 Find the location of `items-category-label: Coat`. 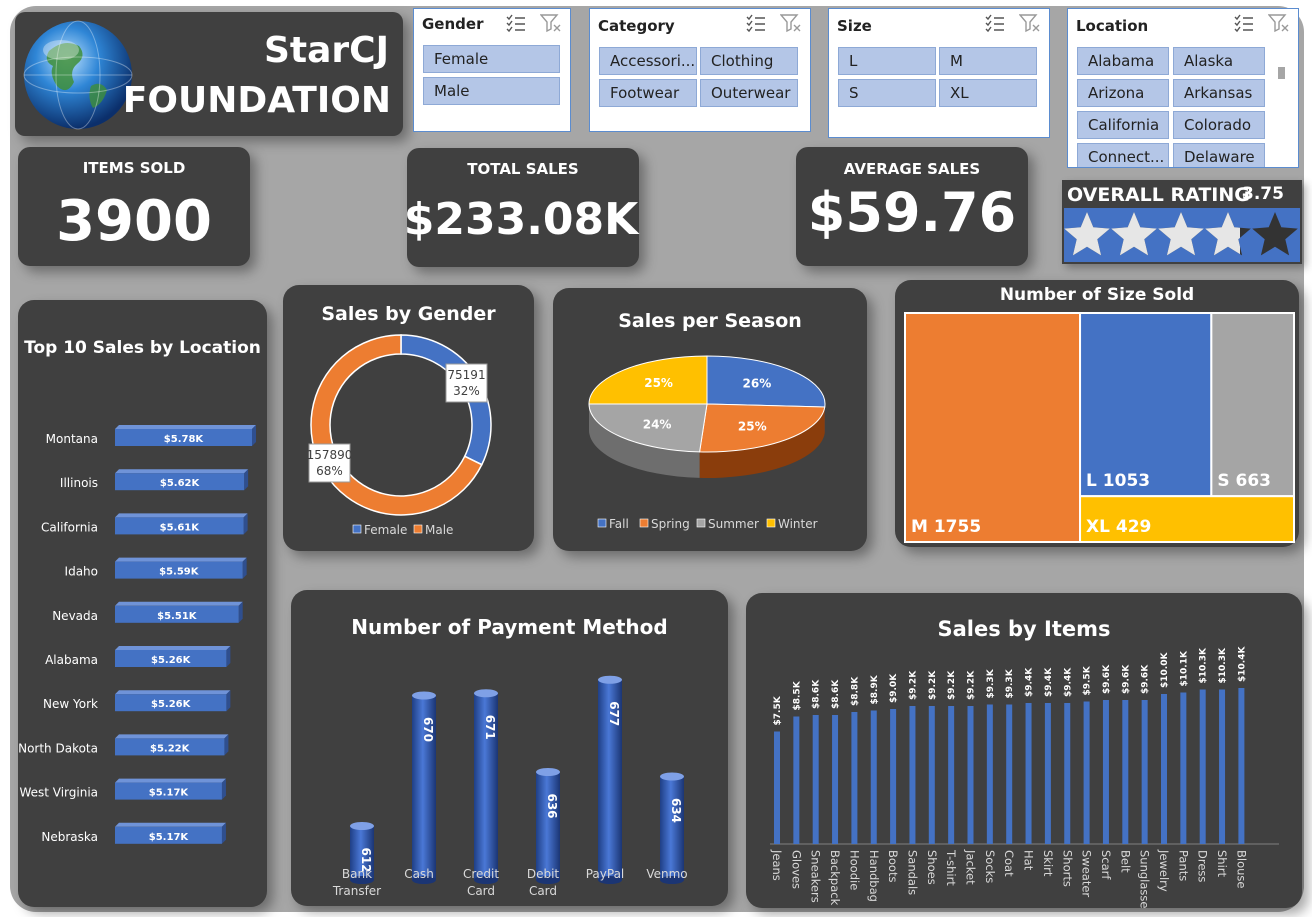

items-category-label: Coat is located at coordinates (1009, 863).